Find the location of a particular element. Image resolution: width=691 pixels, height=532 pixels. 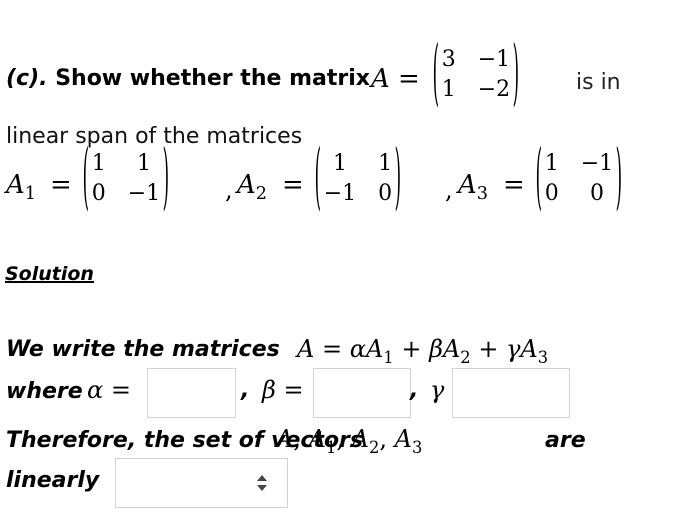

matrix-A1: ( 1 1 0 −1 ) is located at coordinates (126, 178).